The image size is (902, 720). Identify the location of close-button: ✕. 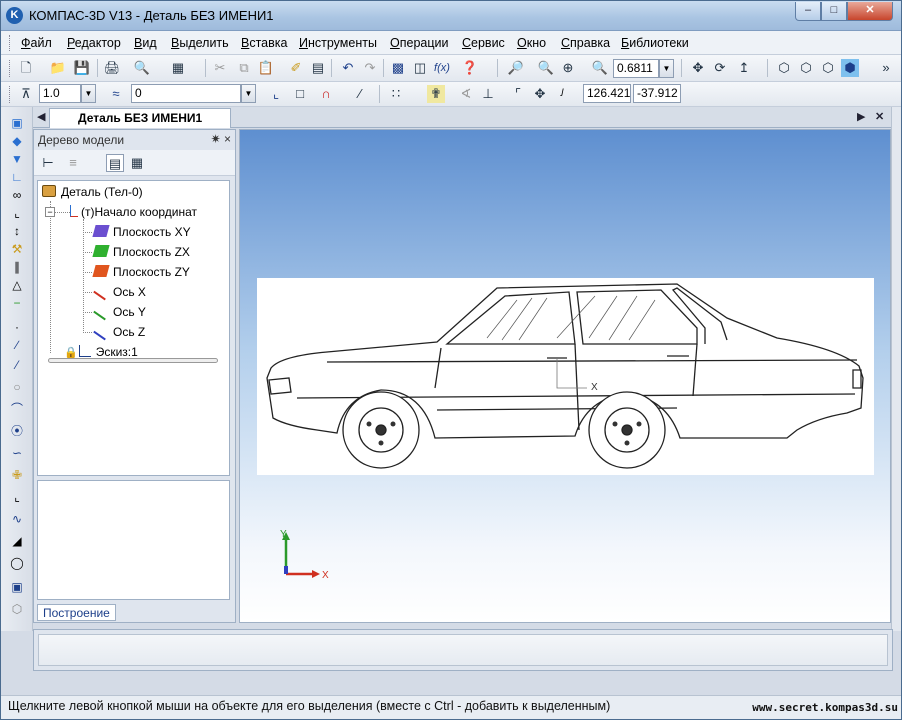
(870, 11).